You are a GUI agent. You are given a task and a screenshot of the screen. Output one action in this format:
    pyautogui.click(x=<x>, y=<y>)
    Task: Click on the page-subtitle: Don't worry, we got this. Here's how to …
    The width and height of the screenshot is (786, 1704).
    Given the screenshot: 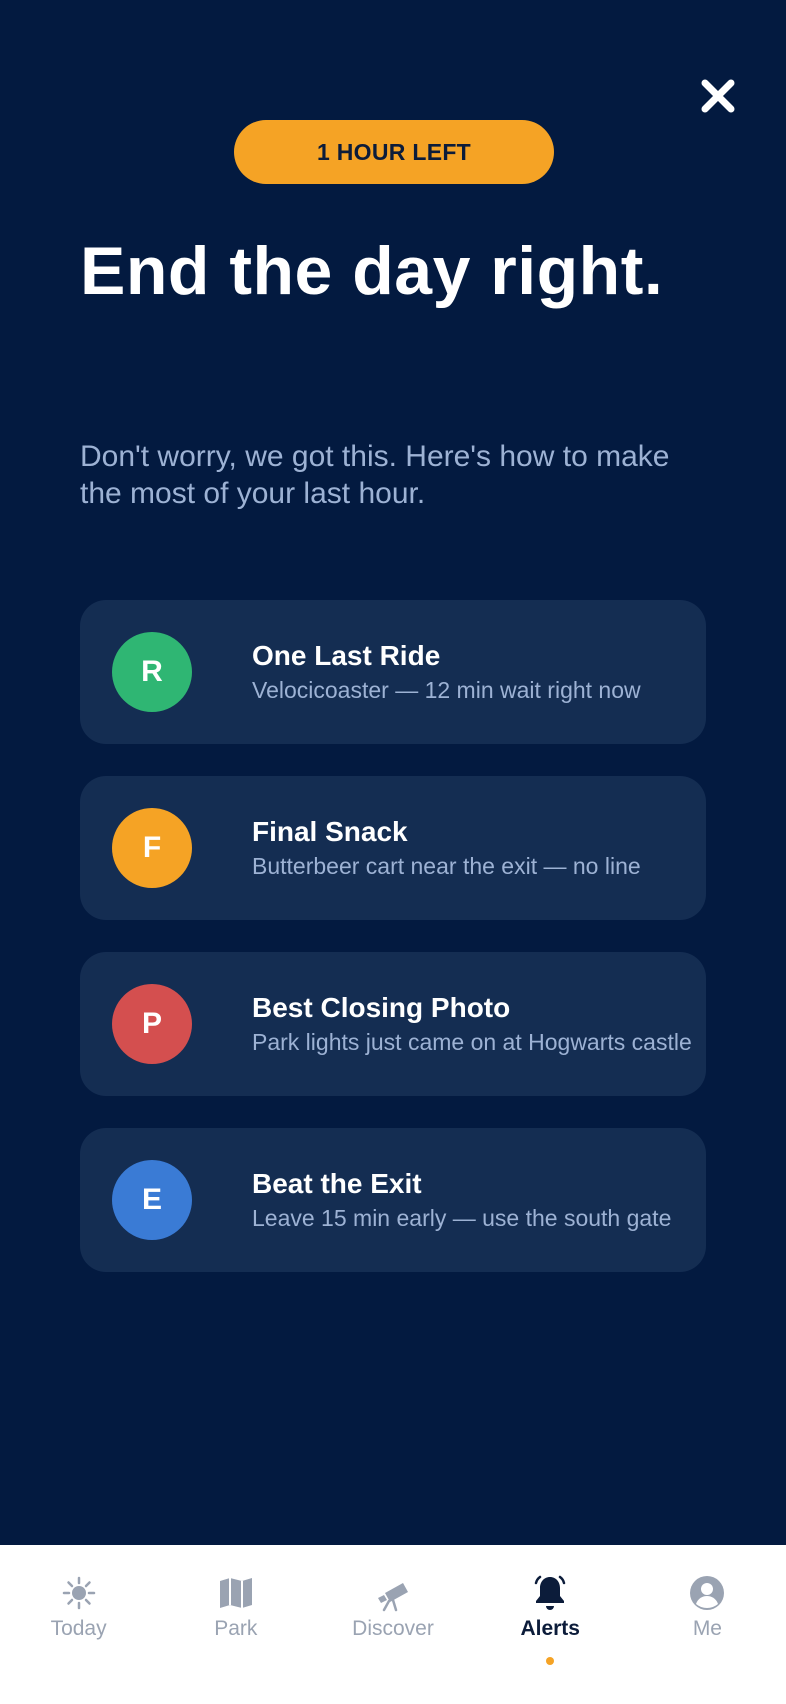 What is the action you would take?
    pyautogui.click(x=375, y=475)
    